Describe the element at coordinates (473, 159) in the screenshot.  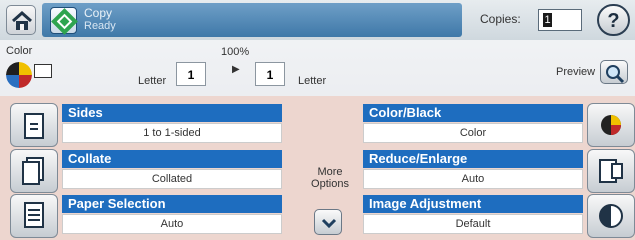
I see `reduce-enlarge-title: Reduce/Enlarge` at that location.